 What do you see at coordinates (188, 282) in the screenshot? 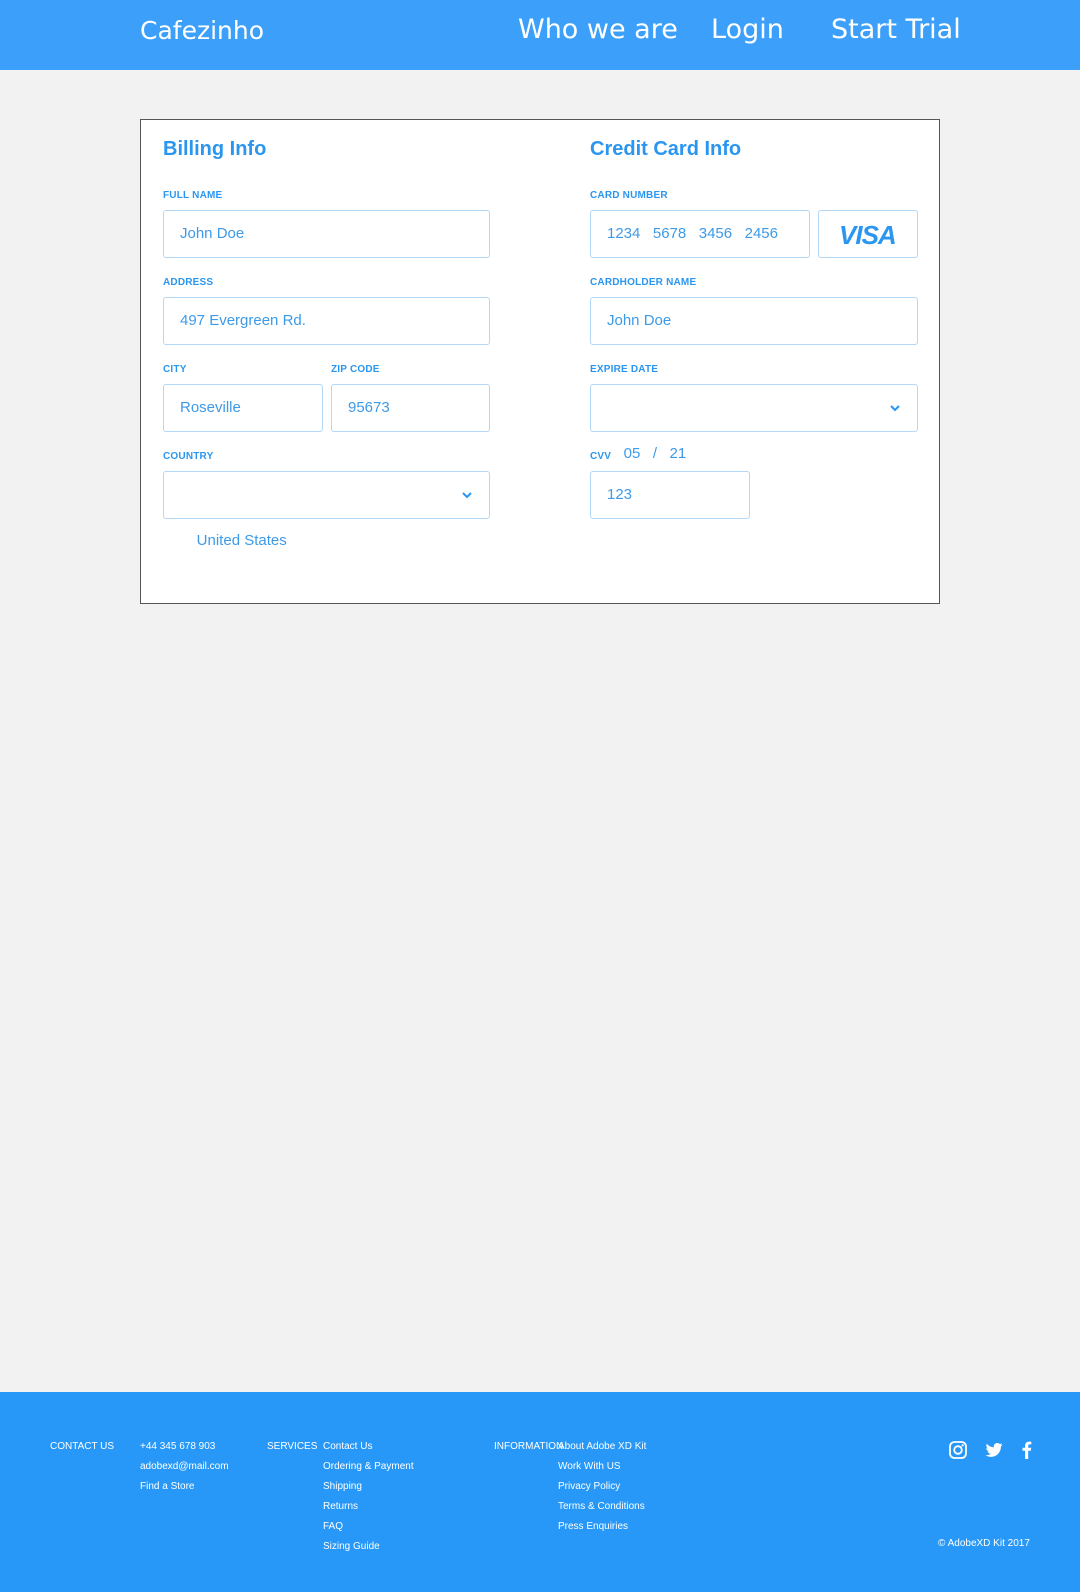
I see `address-label: ADDRESS` at bounding box center [188, 282].